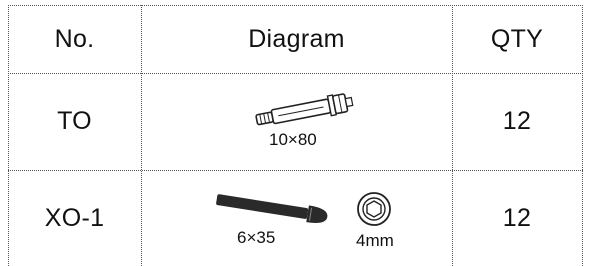  What do you see at coordinates (517, 121) in the screenshot?
I see `row-1-qty: 12` at bounding box center [517, 121].